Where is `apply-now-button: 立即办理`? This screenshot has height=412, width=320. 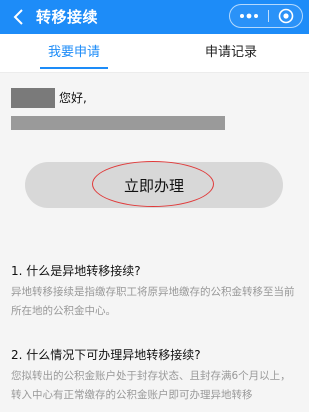 apply-now-button: 立即办理 is located at coordinates (154, 185).